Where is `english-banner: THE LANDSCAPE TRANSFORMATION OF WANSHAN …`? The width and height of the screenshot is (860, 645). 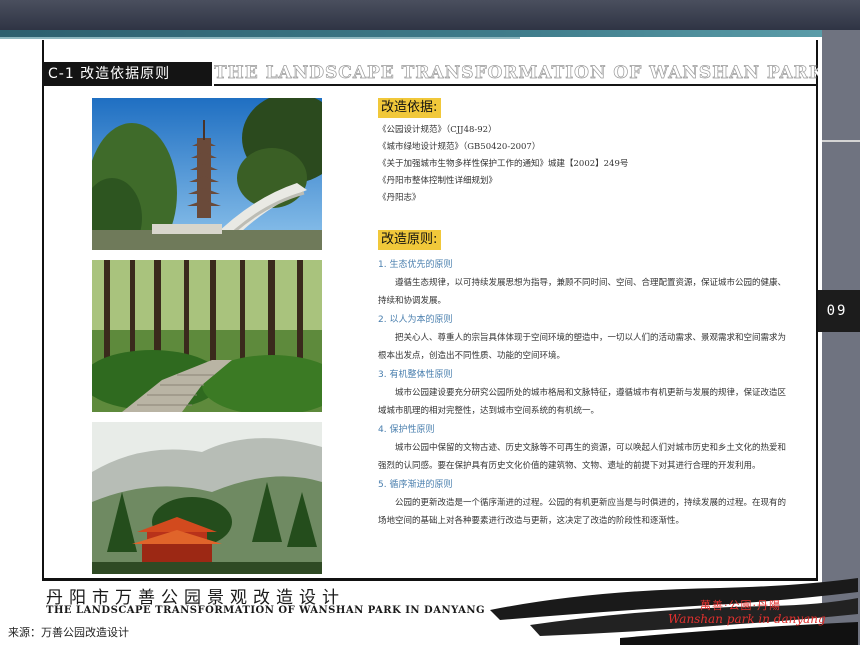
english-banner: THE LANDSCAPE TRANSFORMATION OF WANSHAN … is located at coordinates (516, 74).